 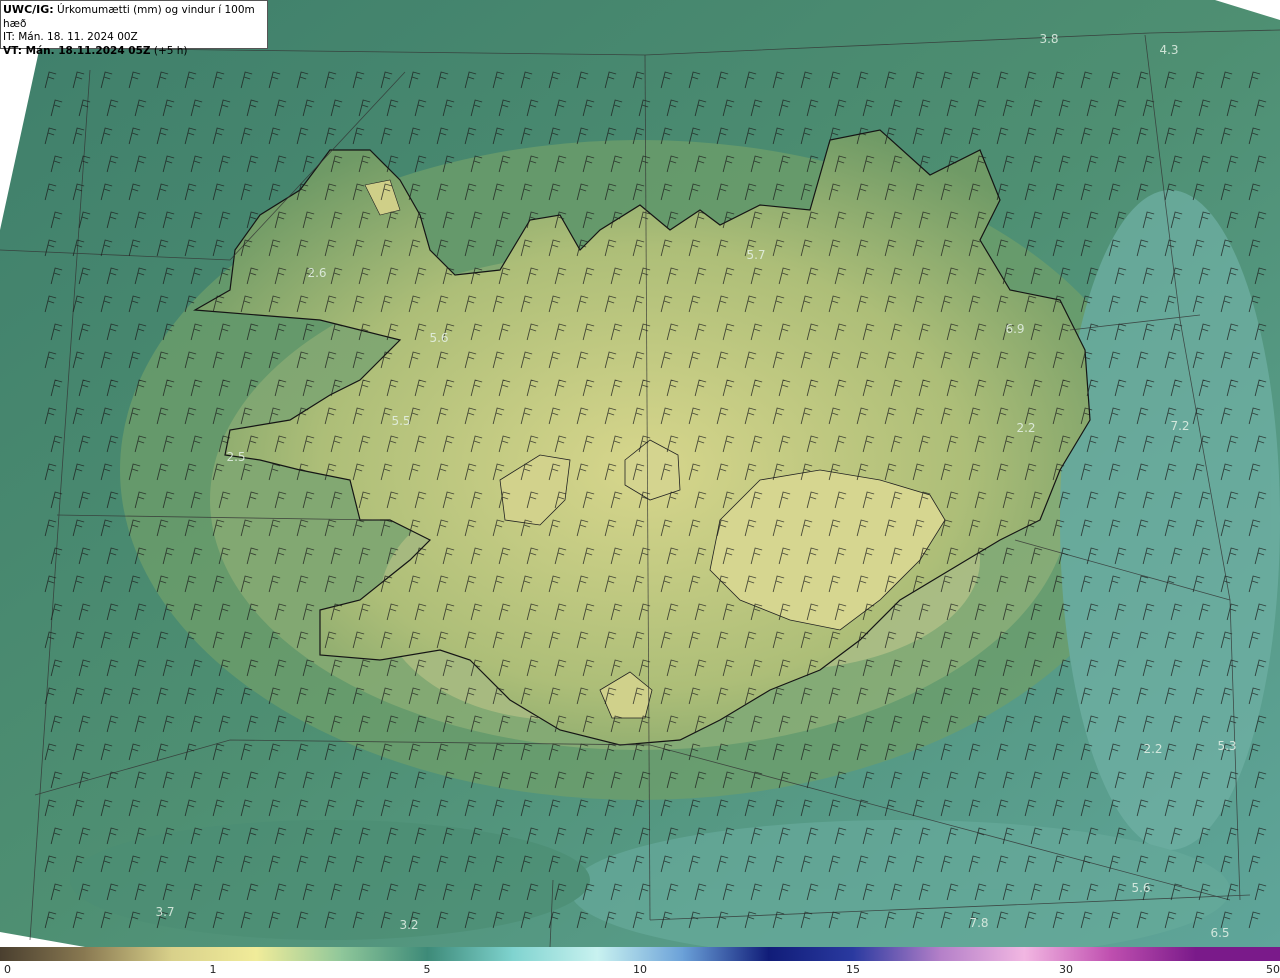 I want to click on colorbar-tick: 5, so click(x=427, y=969).